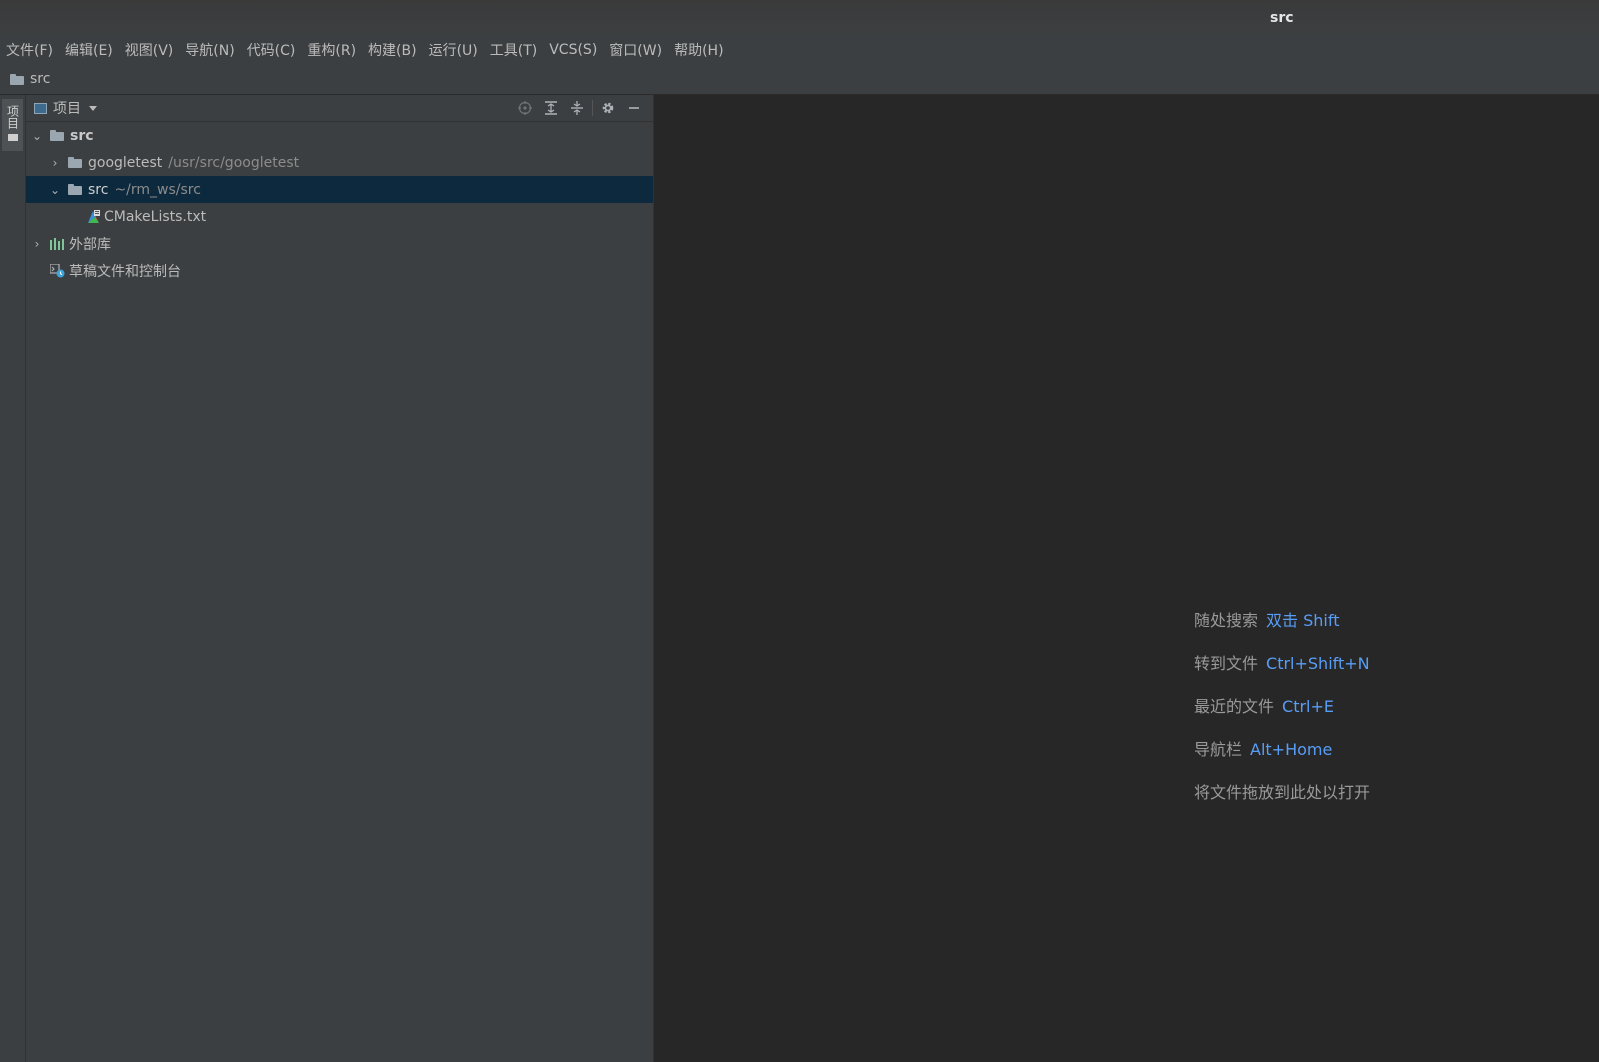 The width and height of the screenshot is (1599, 1062). What do you see at coordinates (339, 216) in the screenshot?
I see `tree-row-cmakelists: CMakeLists.txt` at bounding box center [339, 216].